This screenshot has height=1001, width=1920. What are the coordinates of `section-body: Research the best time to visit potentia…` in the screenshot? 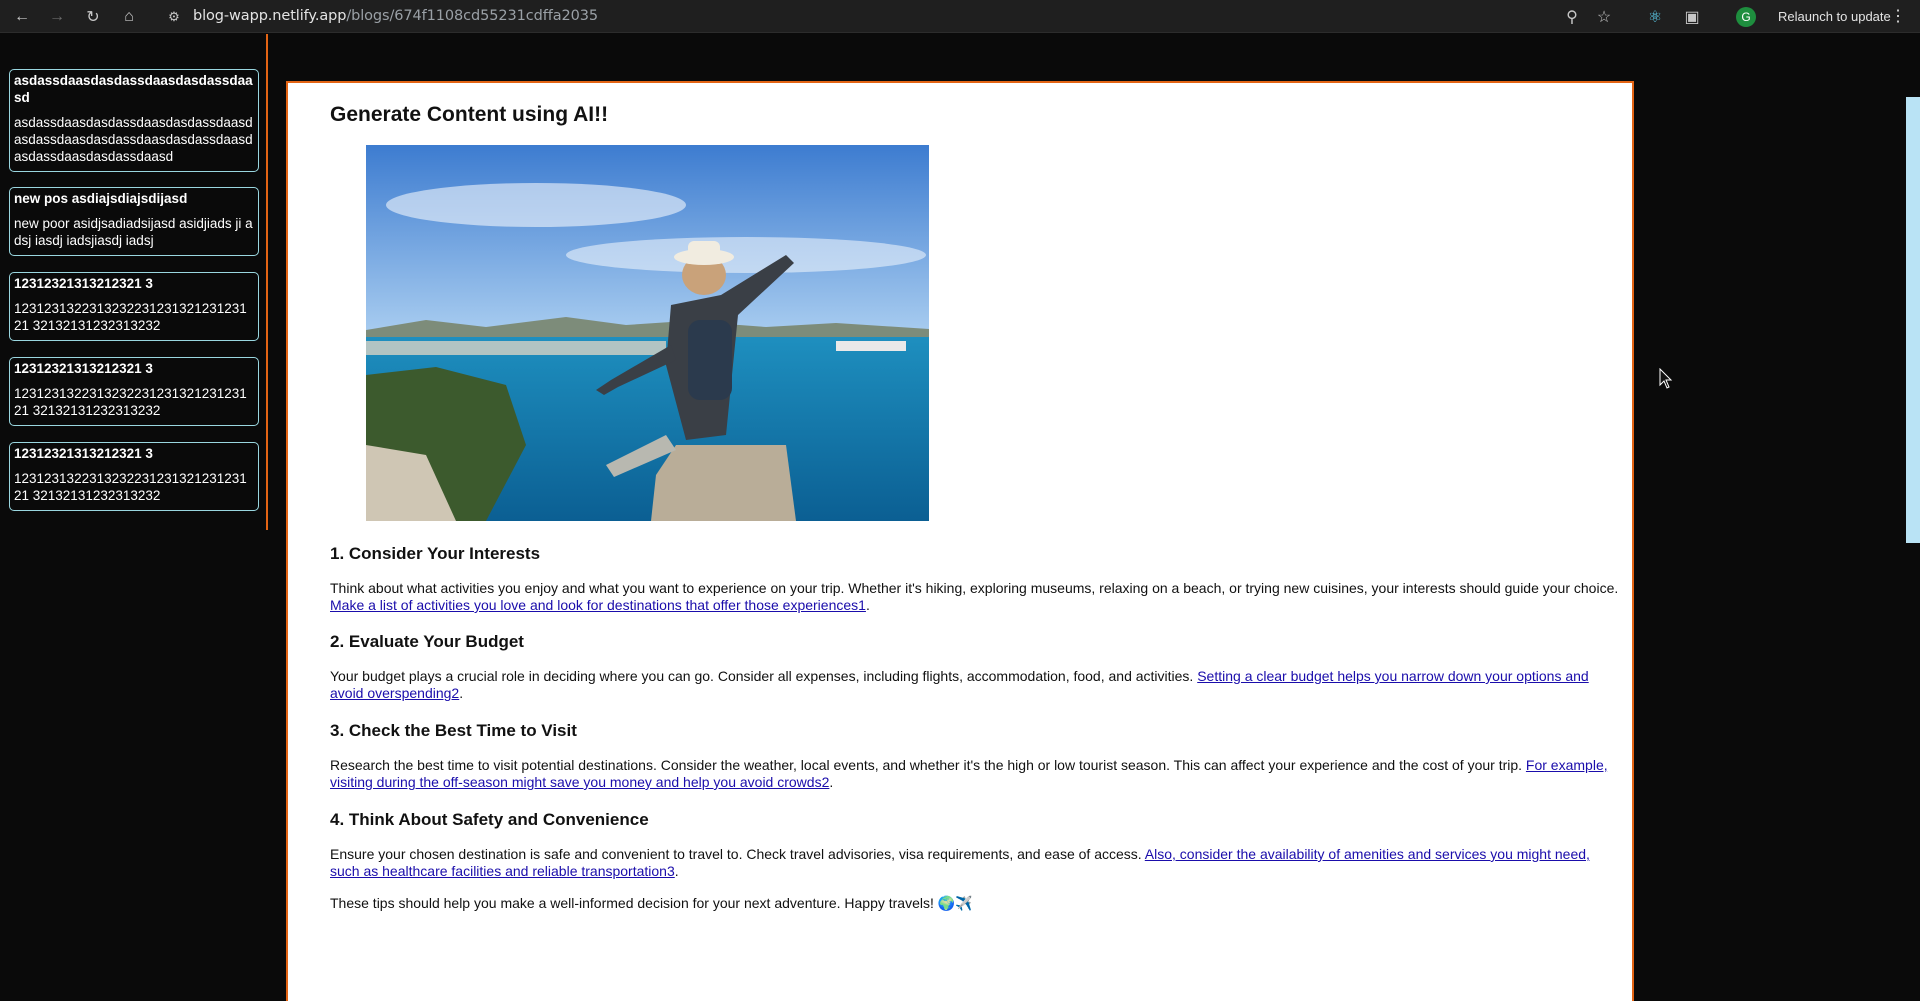 It's located at (928, 765).